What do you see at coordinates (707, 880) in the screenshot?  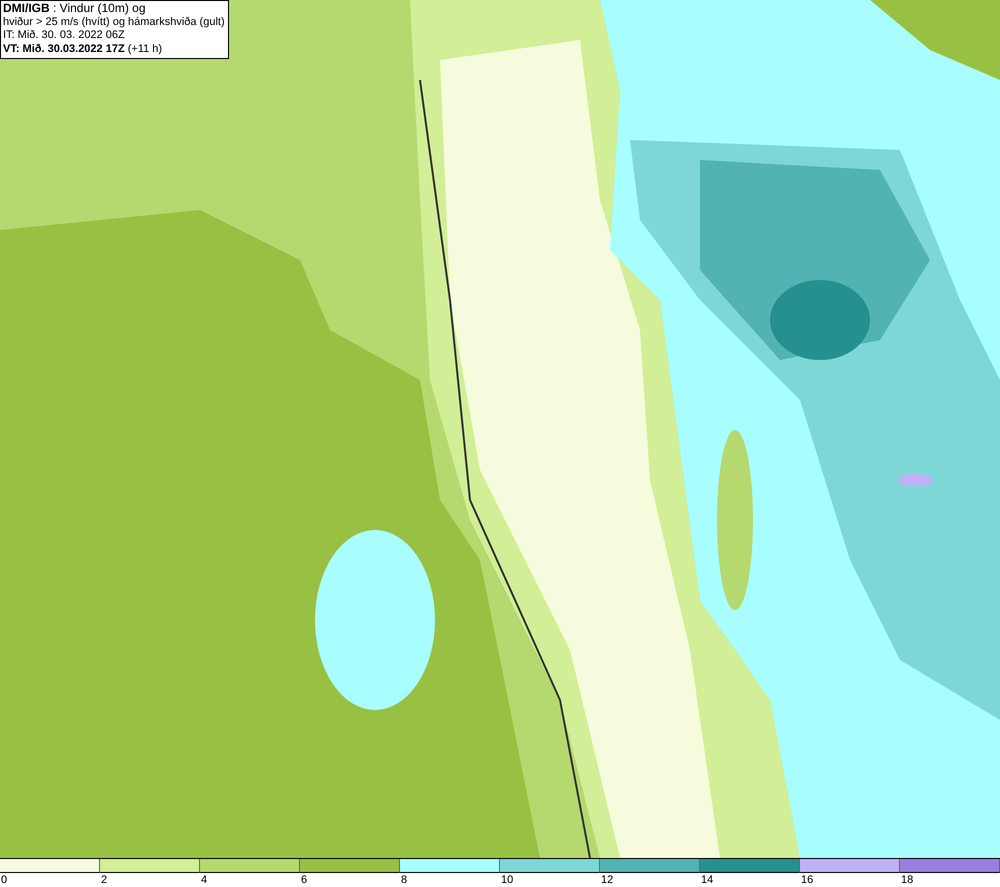 I see `legend-label: 14` at bounding box center [707, 880].